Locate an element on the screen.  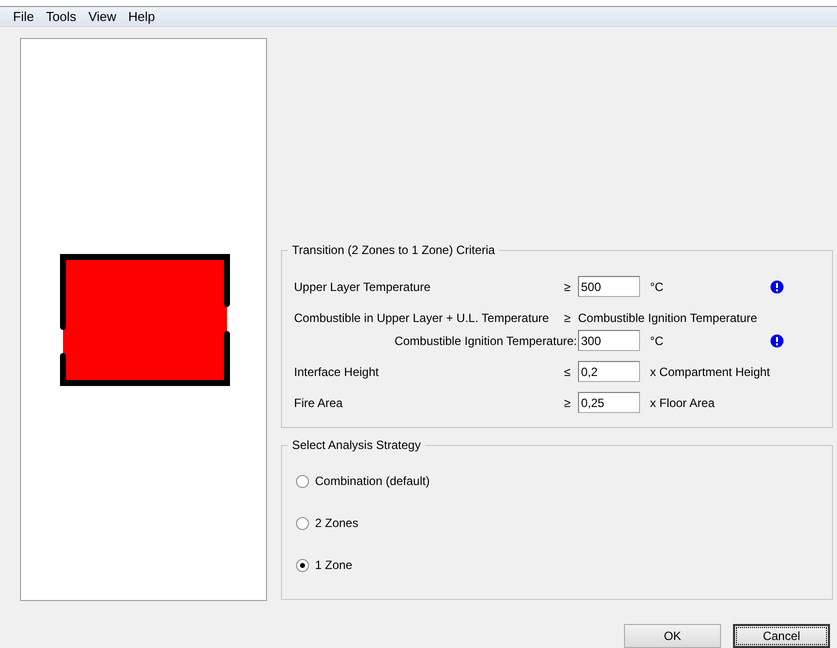
value-field: 0,25 is located at coordinates (609, 402).